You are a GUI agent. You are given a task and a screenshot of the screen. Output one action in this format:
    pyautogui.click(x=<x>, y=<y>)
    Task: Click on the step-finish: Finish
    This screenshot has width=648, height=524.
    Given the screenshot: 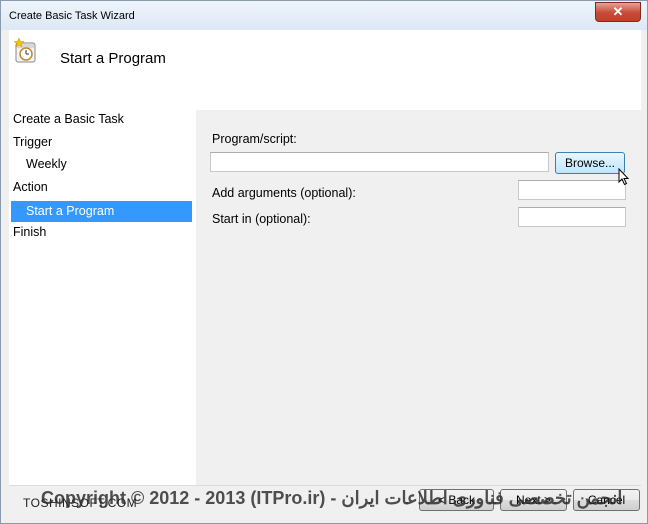 What is the action you would take?
    pyautogui.click(x=29, y=232)
    